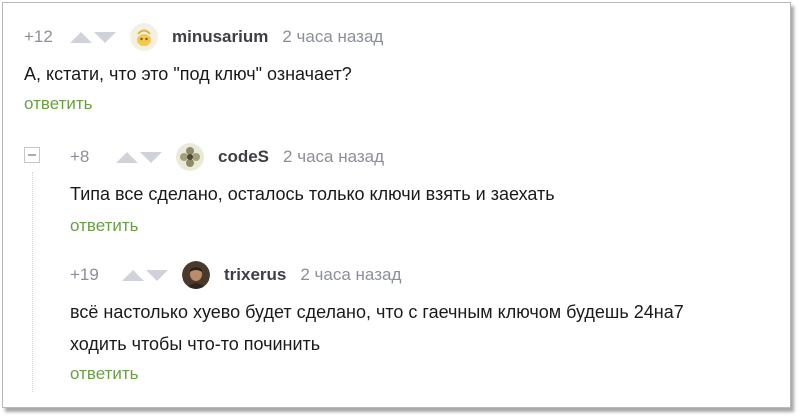  What do you see at coordinates (32, 282) in the screenshot?
I see `thread-line` at bounding box center [32, 282].